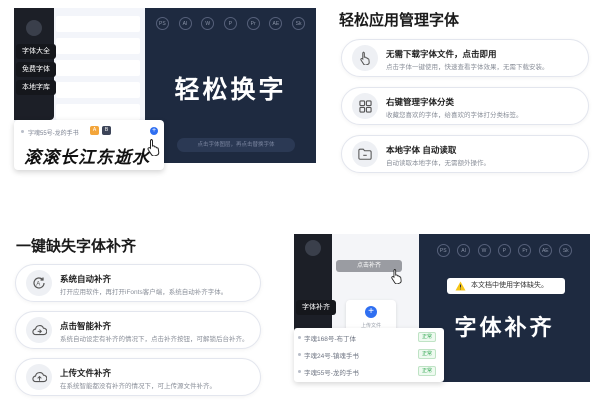 The height and width of the screenshot is (415, 600). I want to click on nav-local-fonts: 本地字库, so click(36, 87).